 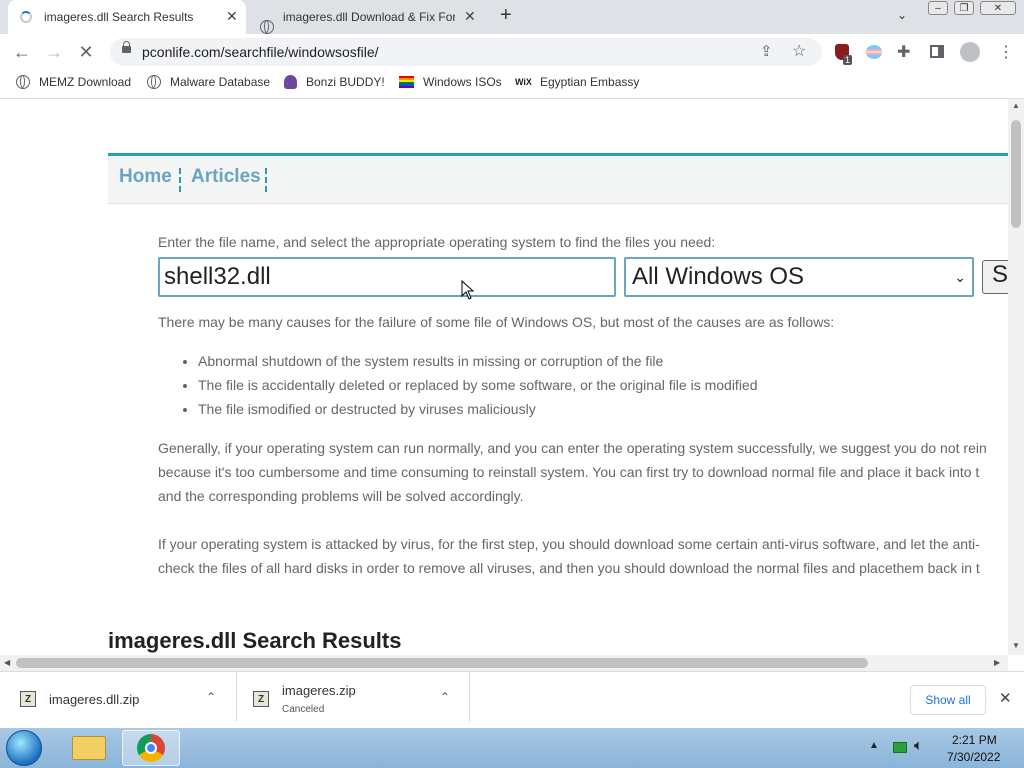 What do you see at coordinates (902, 15) in the screenshot?
I see `tab-search-chevron-icon: ⌄` at bounding box center [902, 15].